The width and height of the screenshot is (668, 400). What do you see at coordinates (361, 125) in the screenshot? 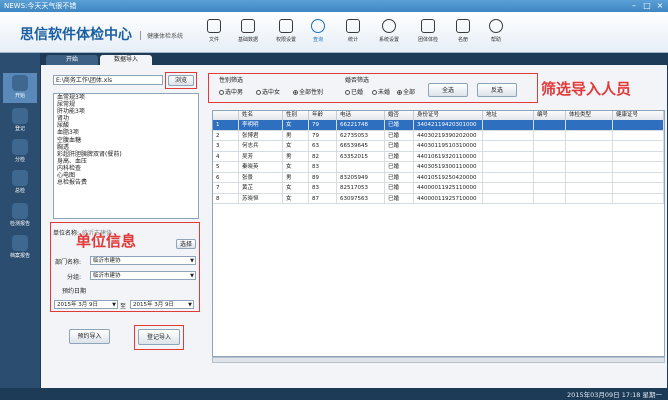
I see `table-cell: 66221748` at bounding box center [361, 125].